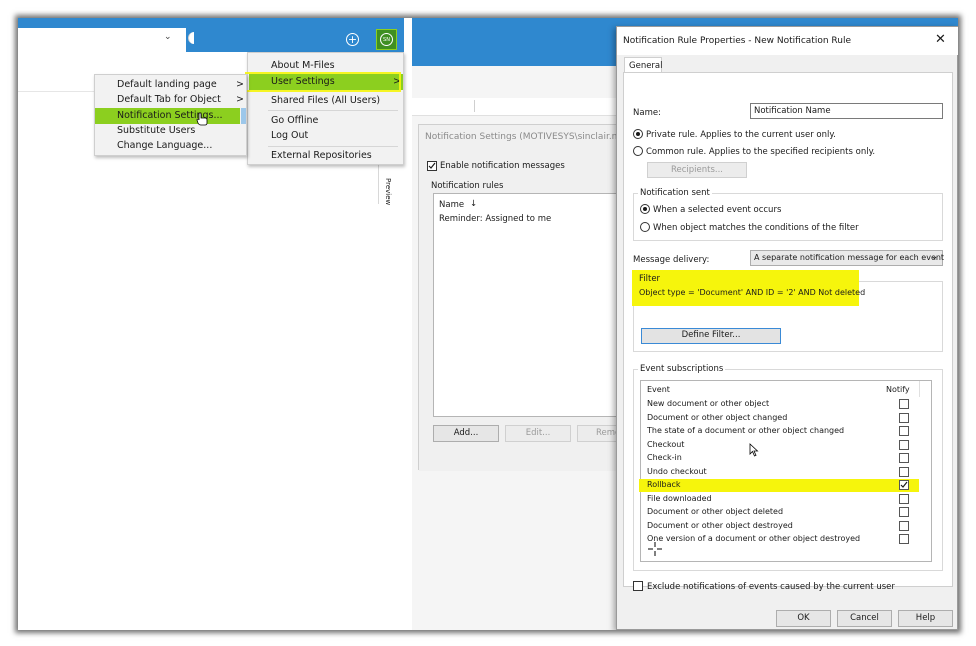 The image size is (976, 646). Describe the element at coordinates (303, 65) in the screenshot. I see `menu-item-about: About M-Files` at that location.